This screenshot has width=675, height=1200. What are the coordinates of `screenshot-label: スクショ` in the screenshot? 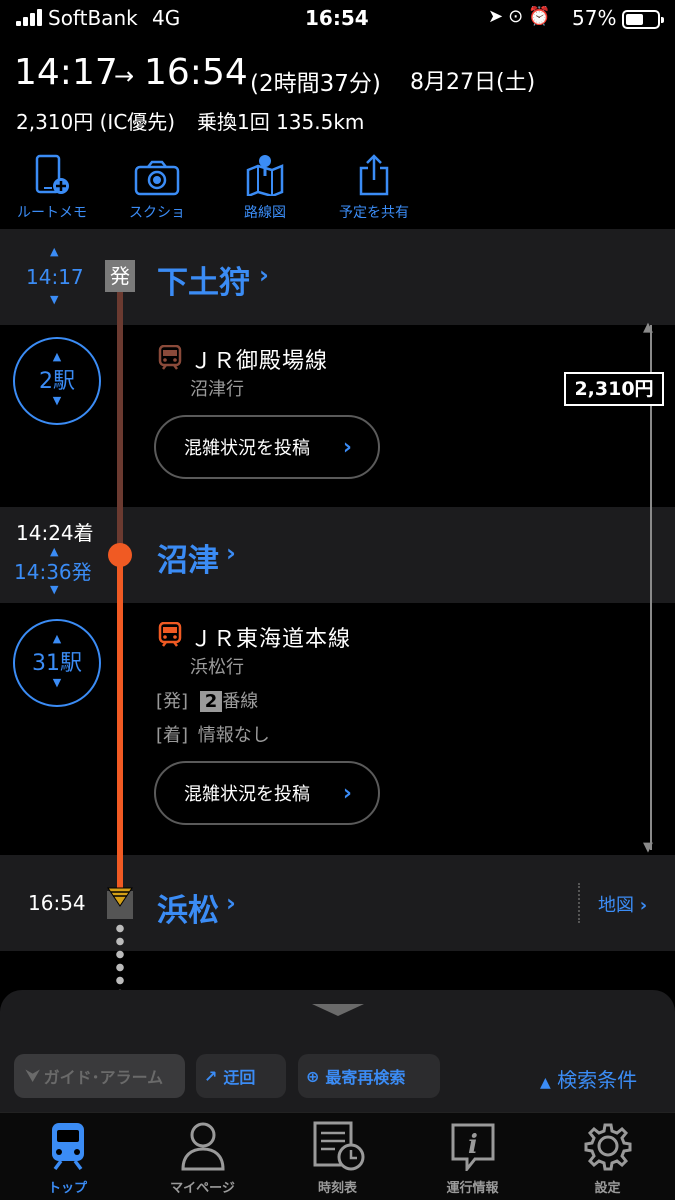 It's located at (157, 213).